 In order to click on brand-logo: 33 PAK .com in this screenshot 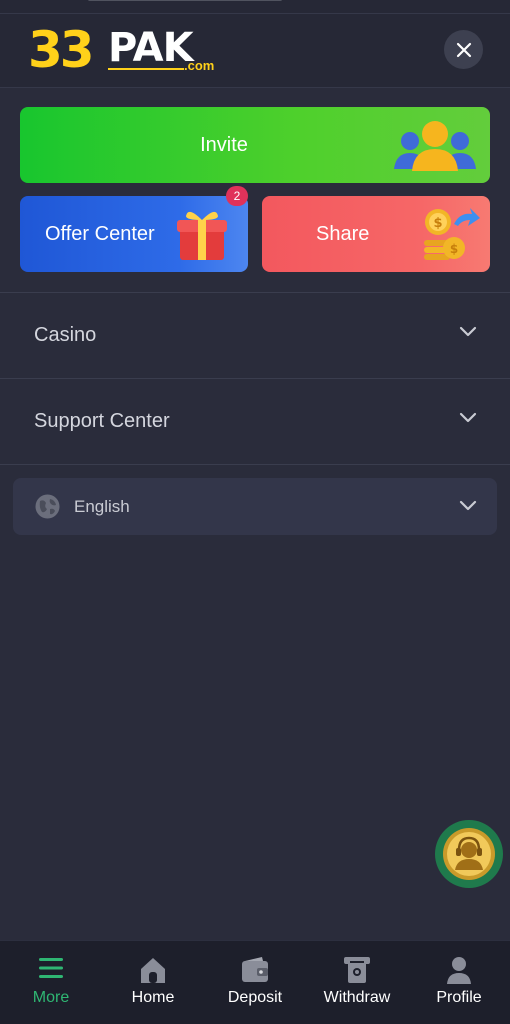, I will do `click(128, 50)`.